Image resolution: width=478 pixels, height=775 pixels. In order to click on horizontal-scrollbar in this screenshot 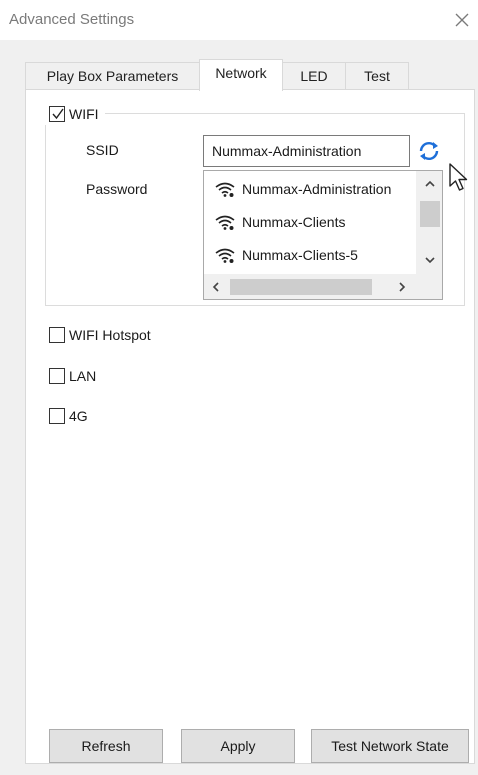, I will do `click(310, 286)`.